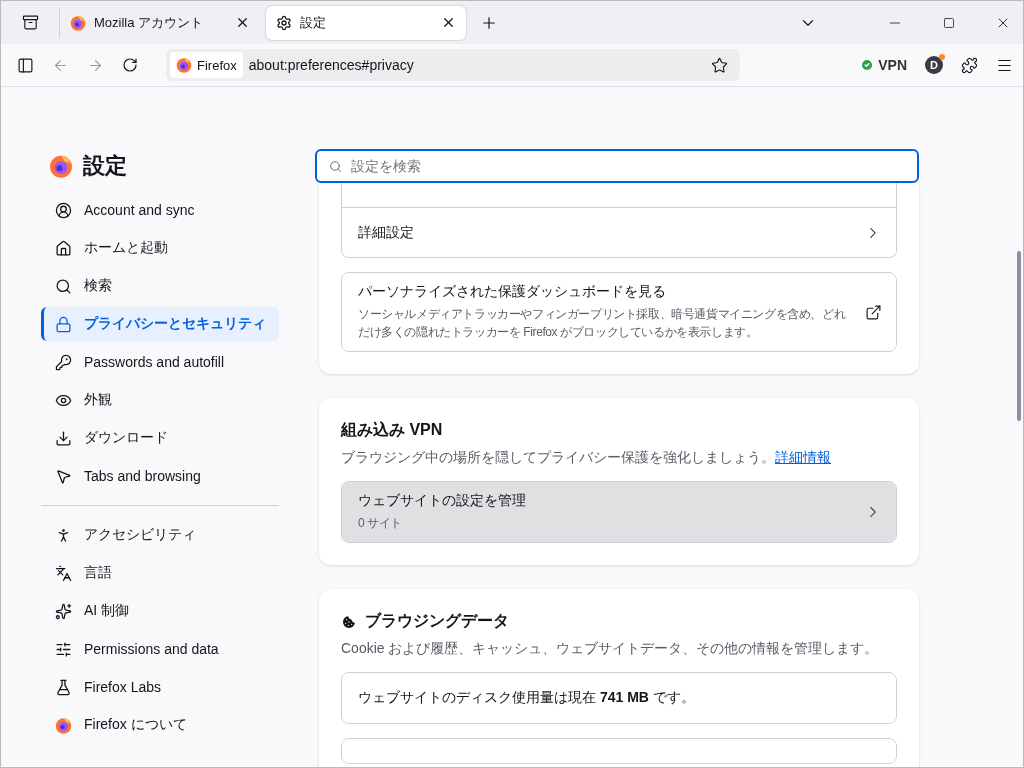 The width and height of the screenshot is (1024, 768). What do you see at coordinates (602, 323) in the screenshot?
I see `row-description: ソーシャルメディアトラッカーやフィンガープリント採取、暗号通貨マイニングを含め、どれだけ多くの隠れたトラッカーを Firefox がブロックしているかを表示します。` at bounding box center [602, 323].